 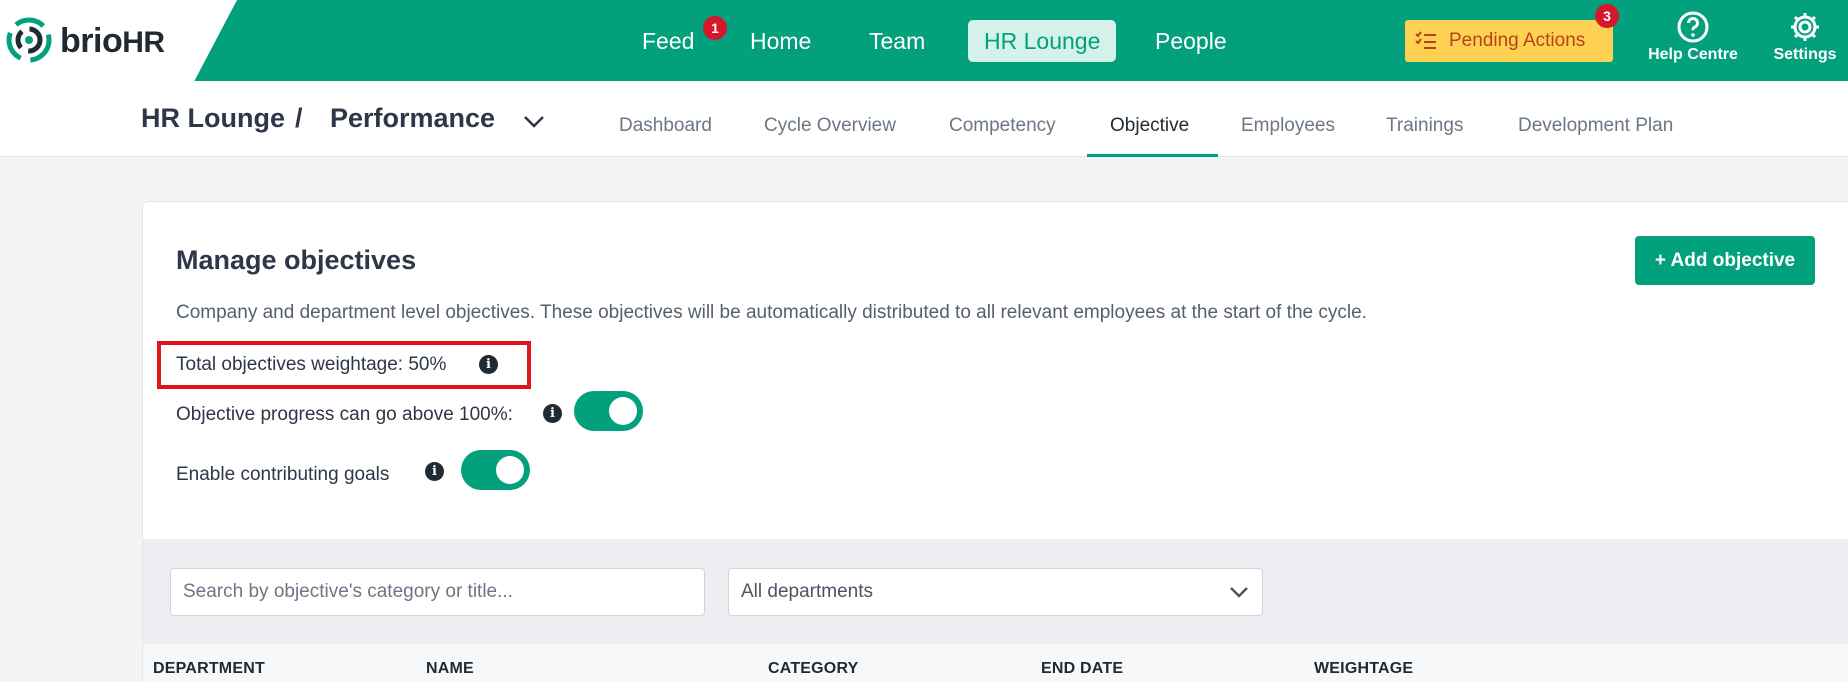 What do you see at coordinates (344, 414) in the screenshot?
I see `progress-label: Objective progress can go above 100%:` at bounding box center [344, 414].